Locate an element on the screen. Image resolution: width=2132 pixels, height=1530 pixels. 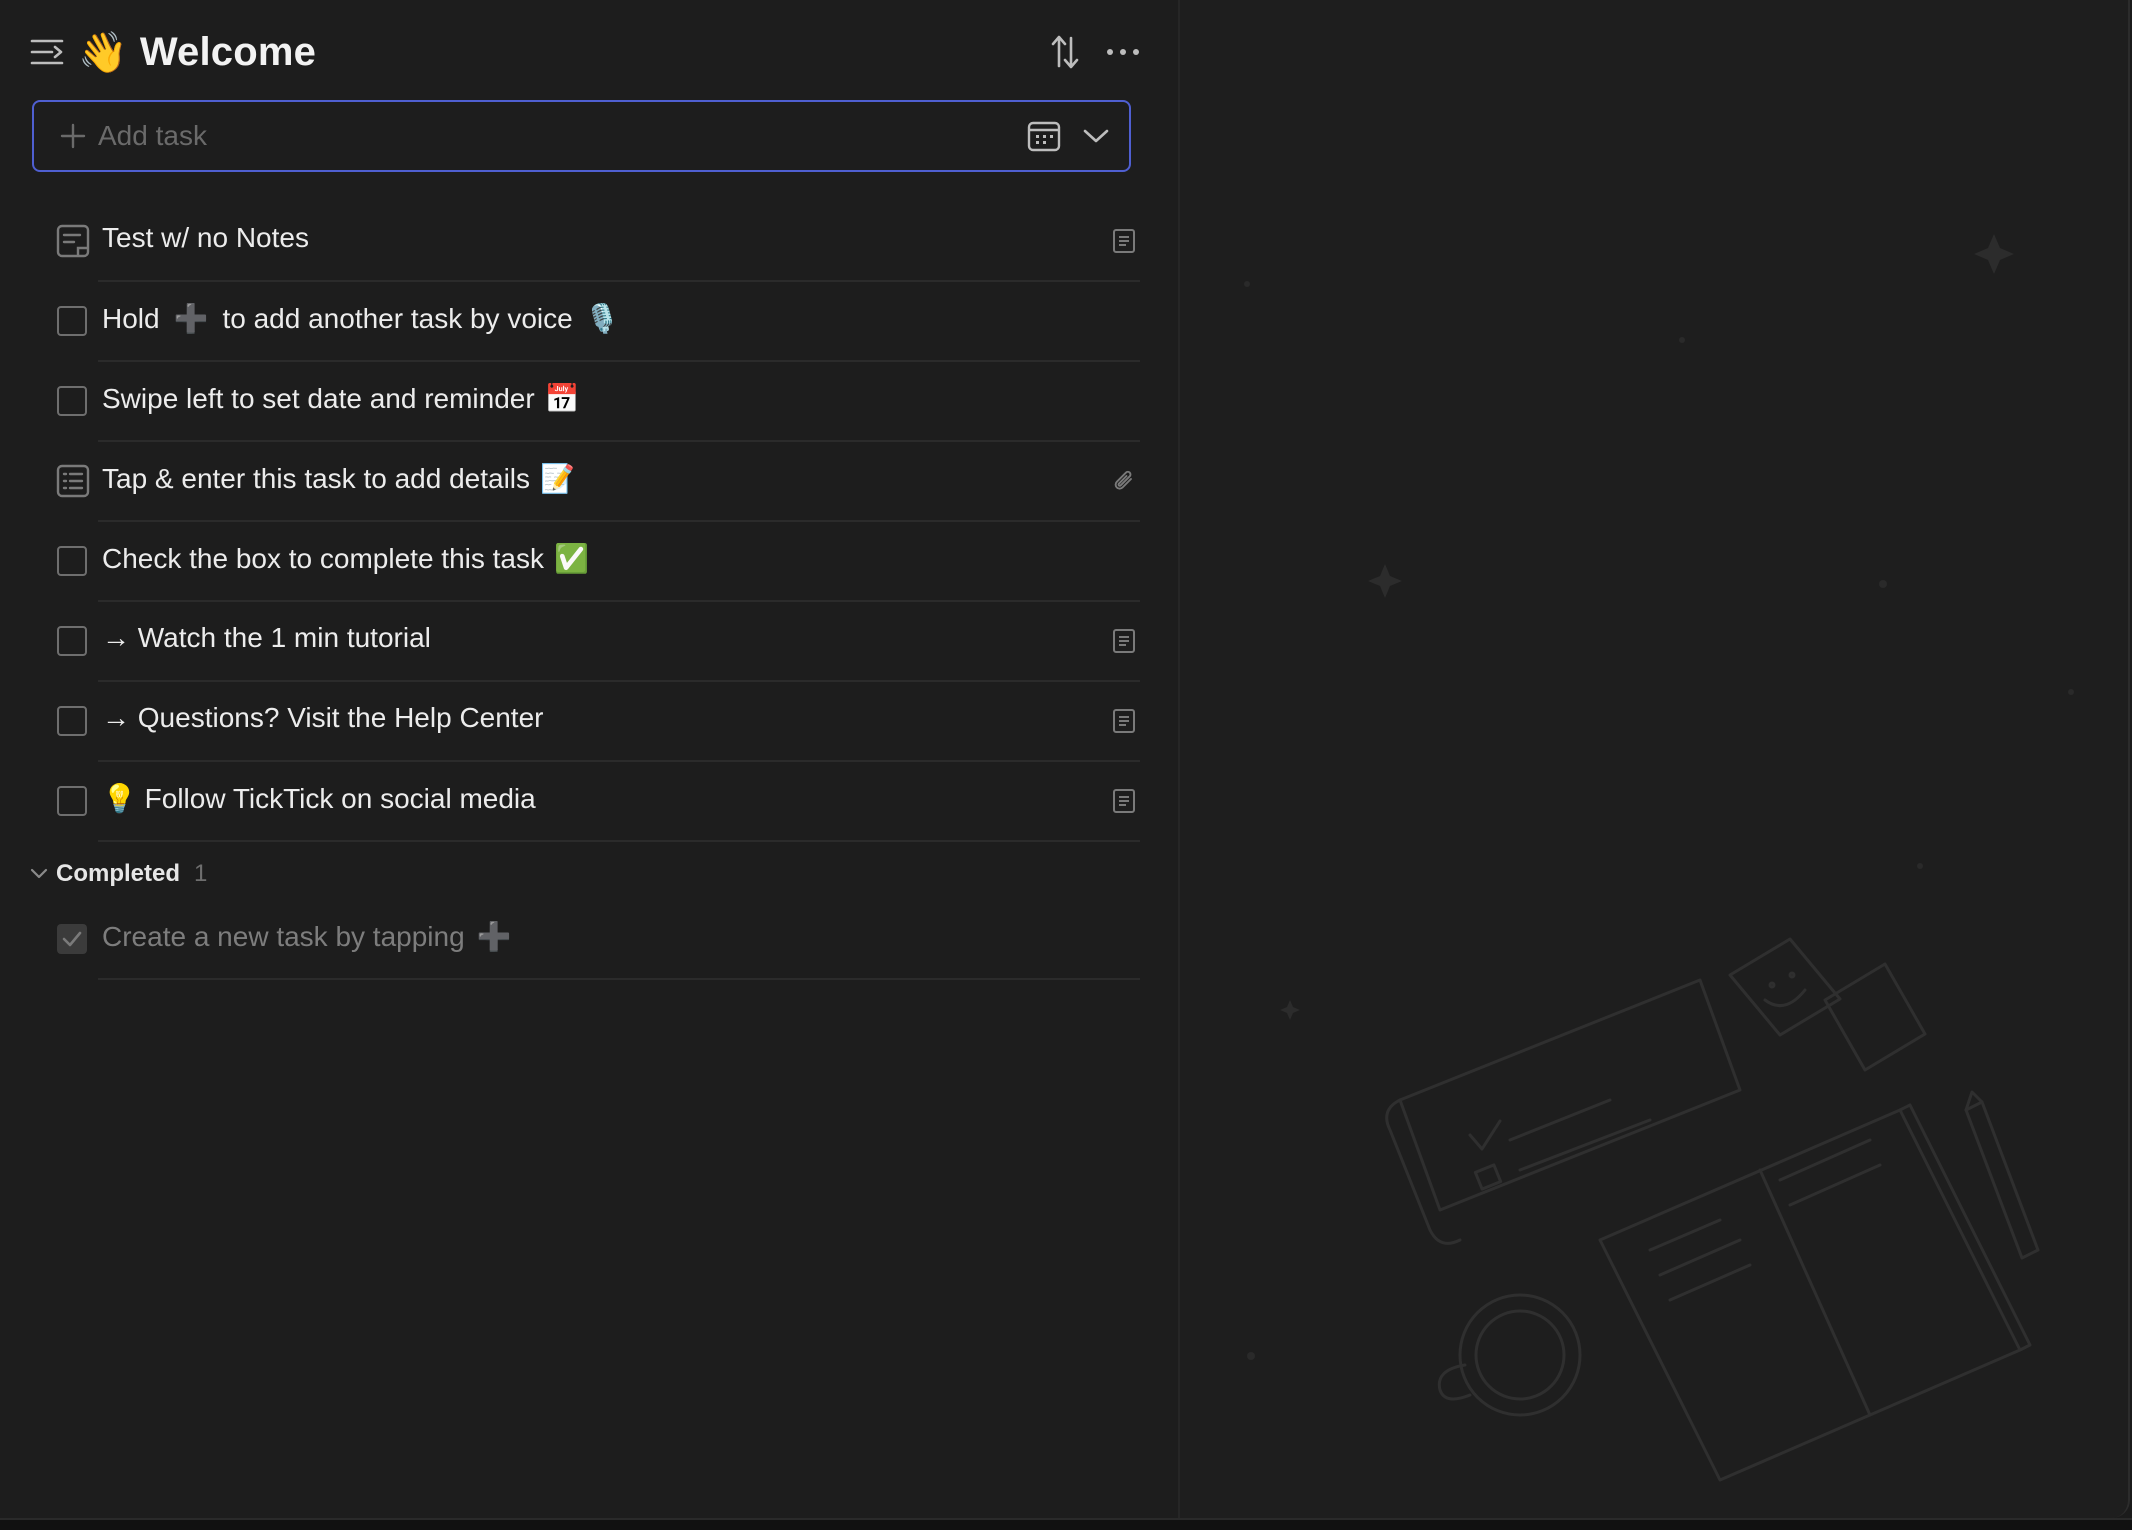
check-icon is located at coordinates (72, 939).